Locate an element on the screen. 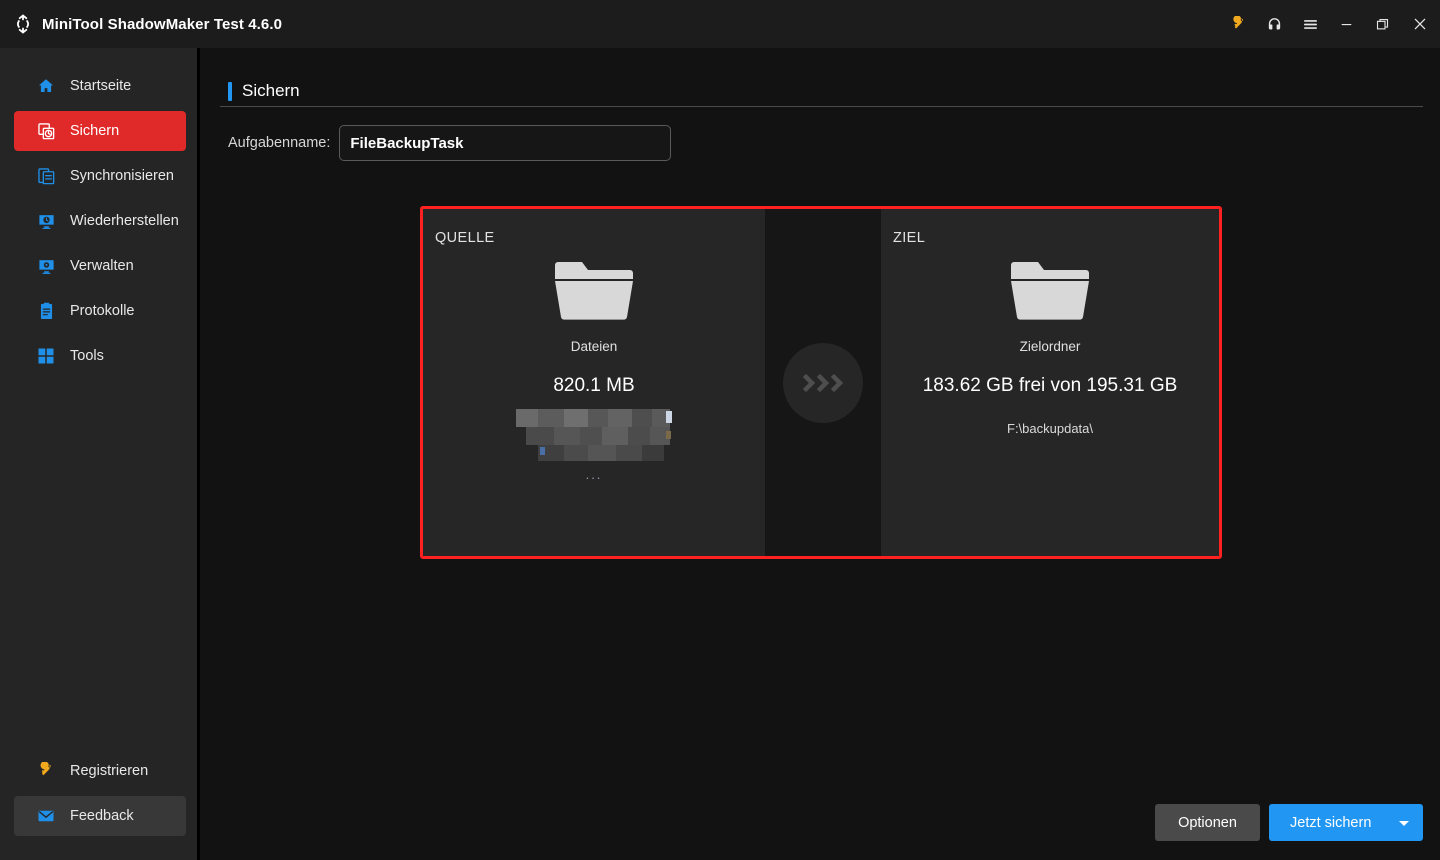 This screenshot has height=860, width=1440. sync-icon is located at coordinates (46, 176).